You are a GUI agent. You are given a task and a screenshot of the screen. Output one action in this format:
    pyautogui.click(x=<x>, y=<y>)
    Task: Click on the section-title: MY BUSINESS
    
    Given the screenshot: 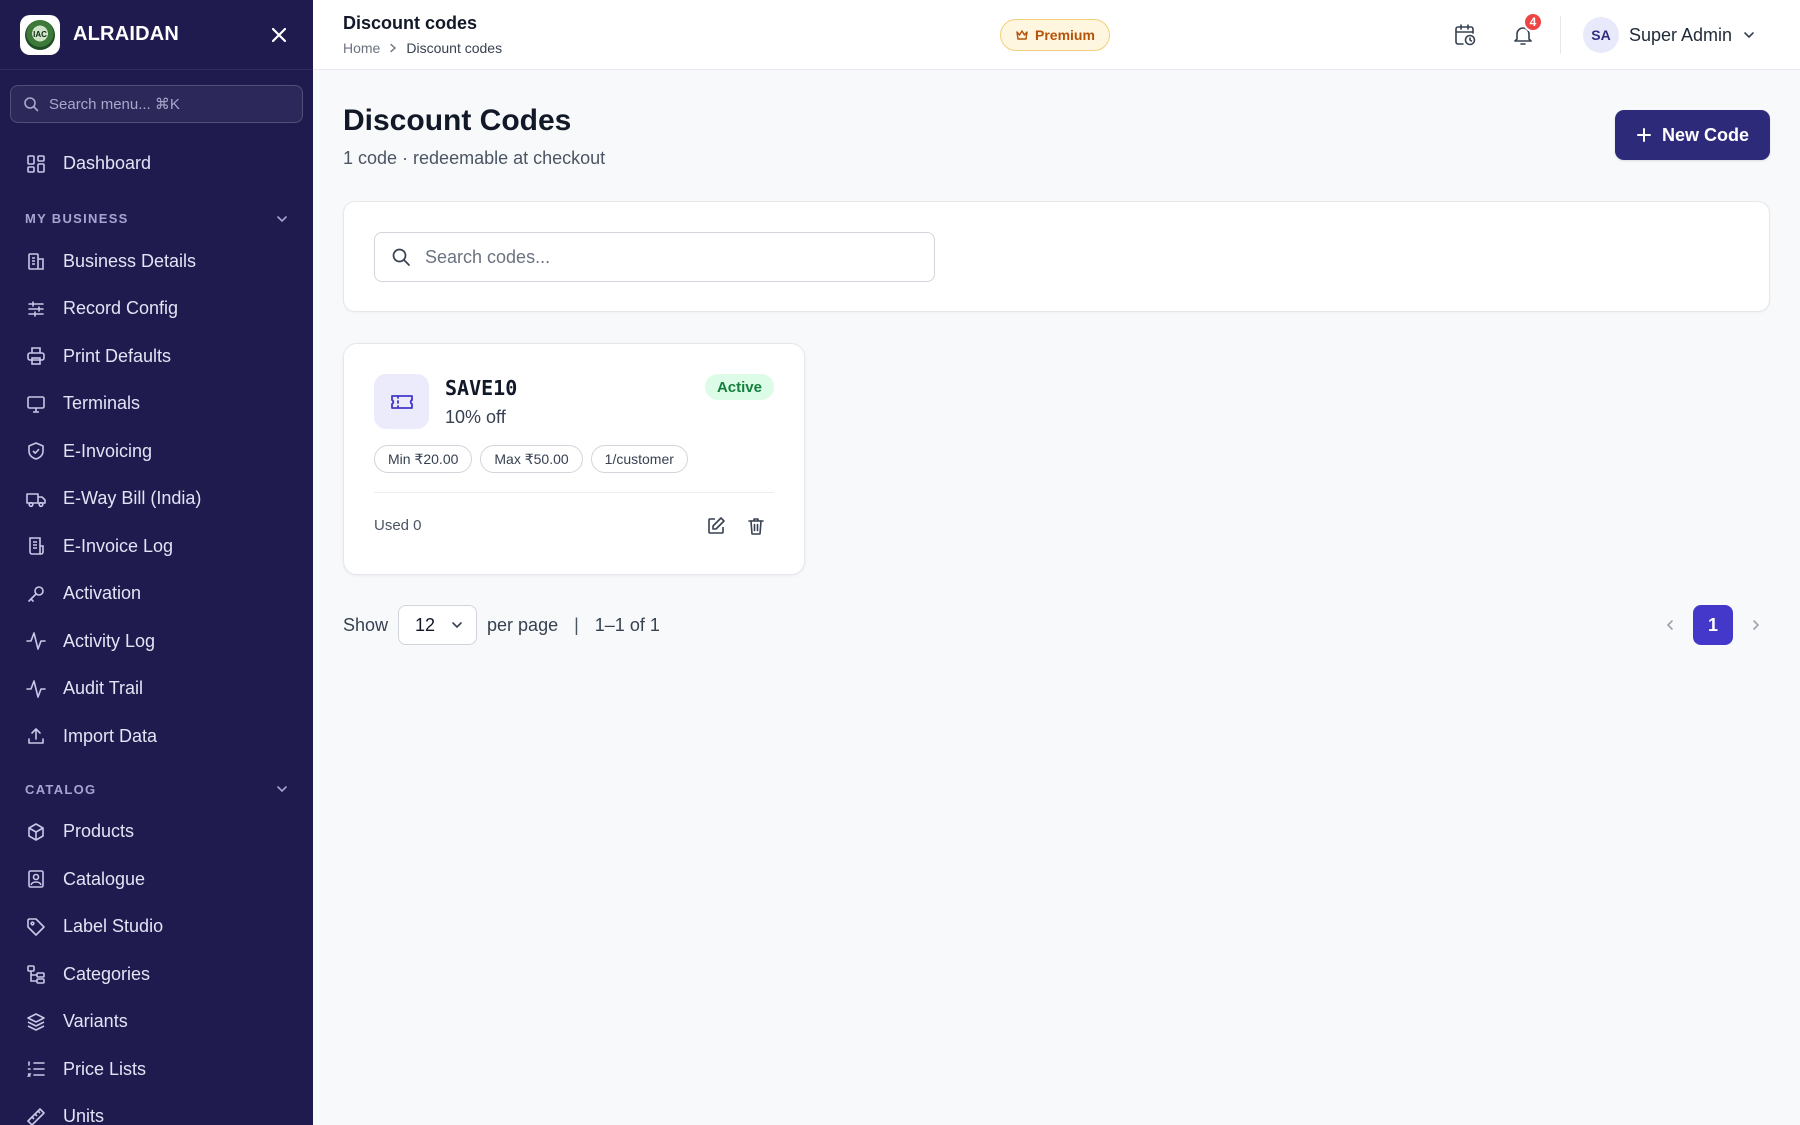 What is the action you would take?
    pyautogui.click(x=77, y=218)
    